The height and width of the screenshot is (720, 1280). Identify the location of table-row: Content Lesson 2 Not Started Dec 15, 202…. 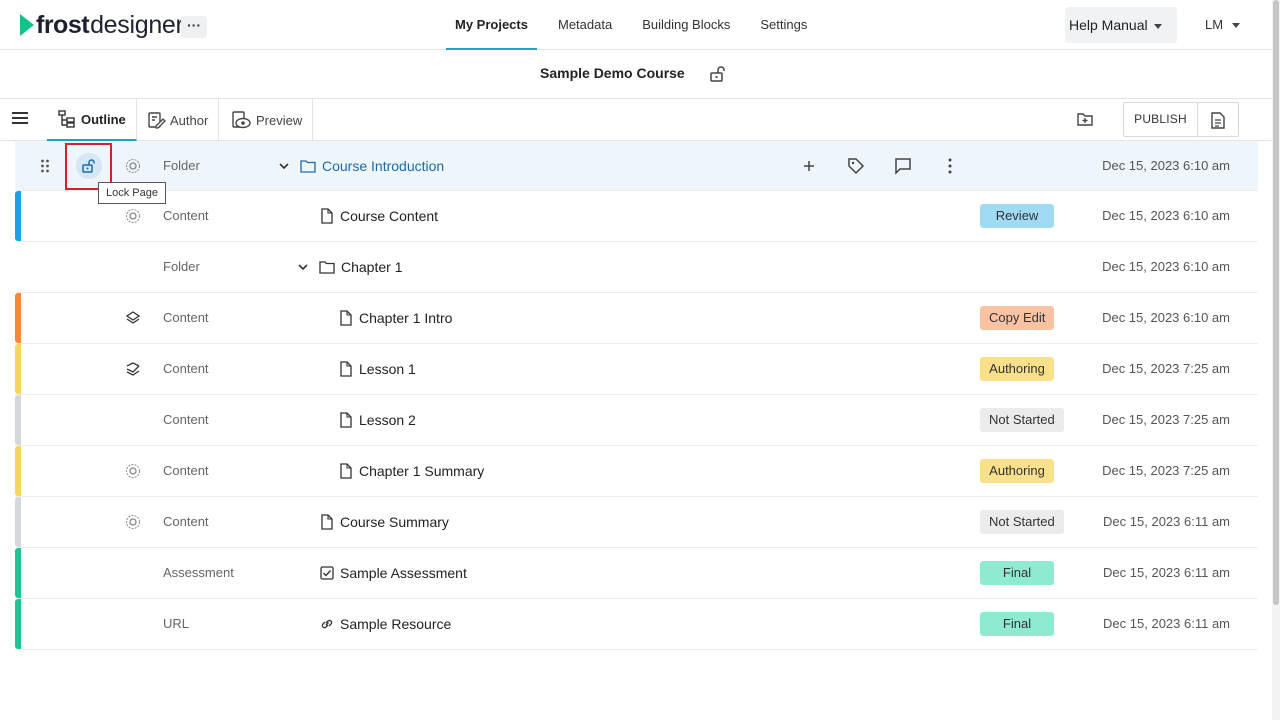
(636, 420).